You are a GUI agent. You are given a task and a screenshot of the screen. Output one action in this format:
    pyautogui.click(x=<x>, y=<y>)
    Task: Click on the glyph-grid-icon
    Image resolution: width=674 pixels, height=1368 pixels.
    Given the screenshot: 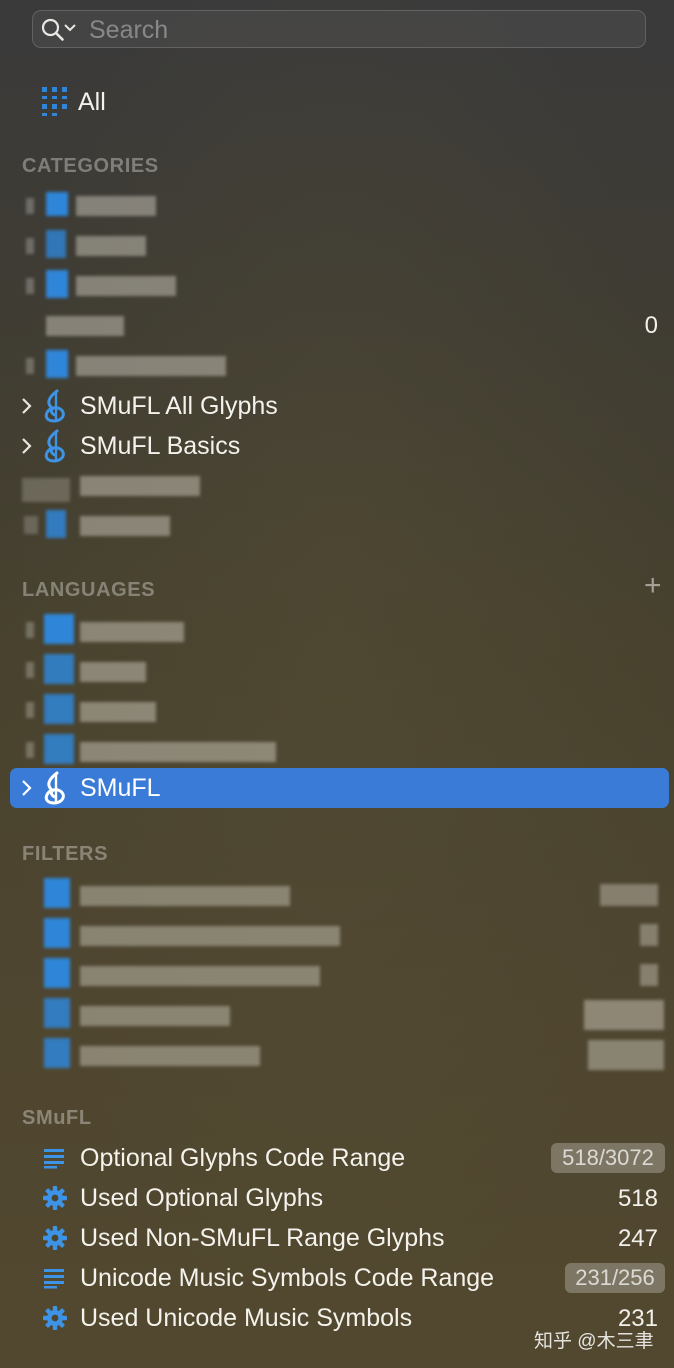 What is the action you would take?
    pyautogui.click(x=54, y=101)
    